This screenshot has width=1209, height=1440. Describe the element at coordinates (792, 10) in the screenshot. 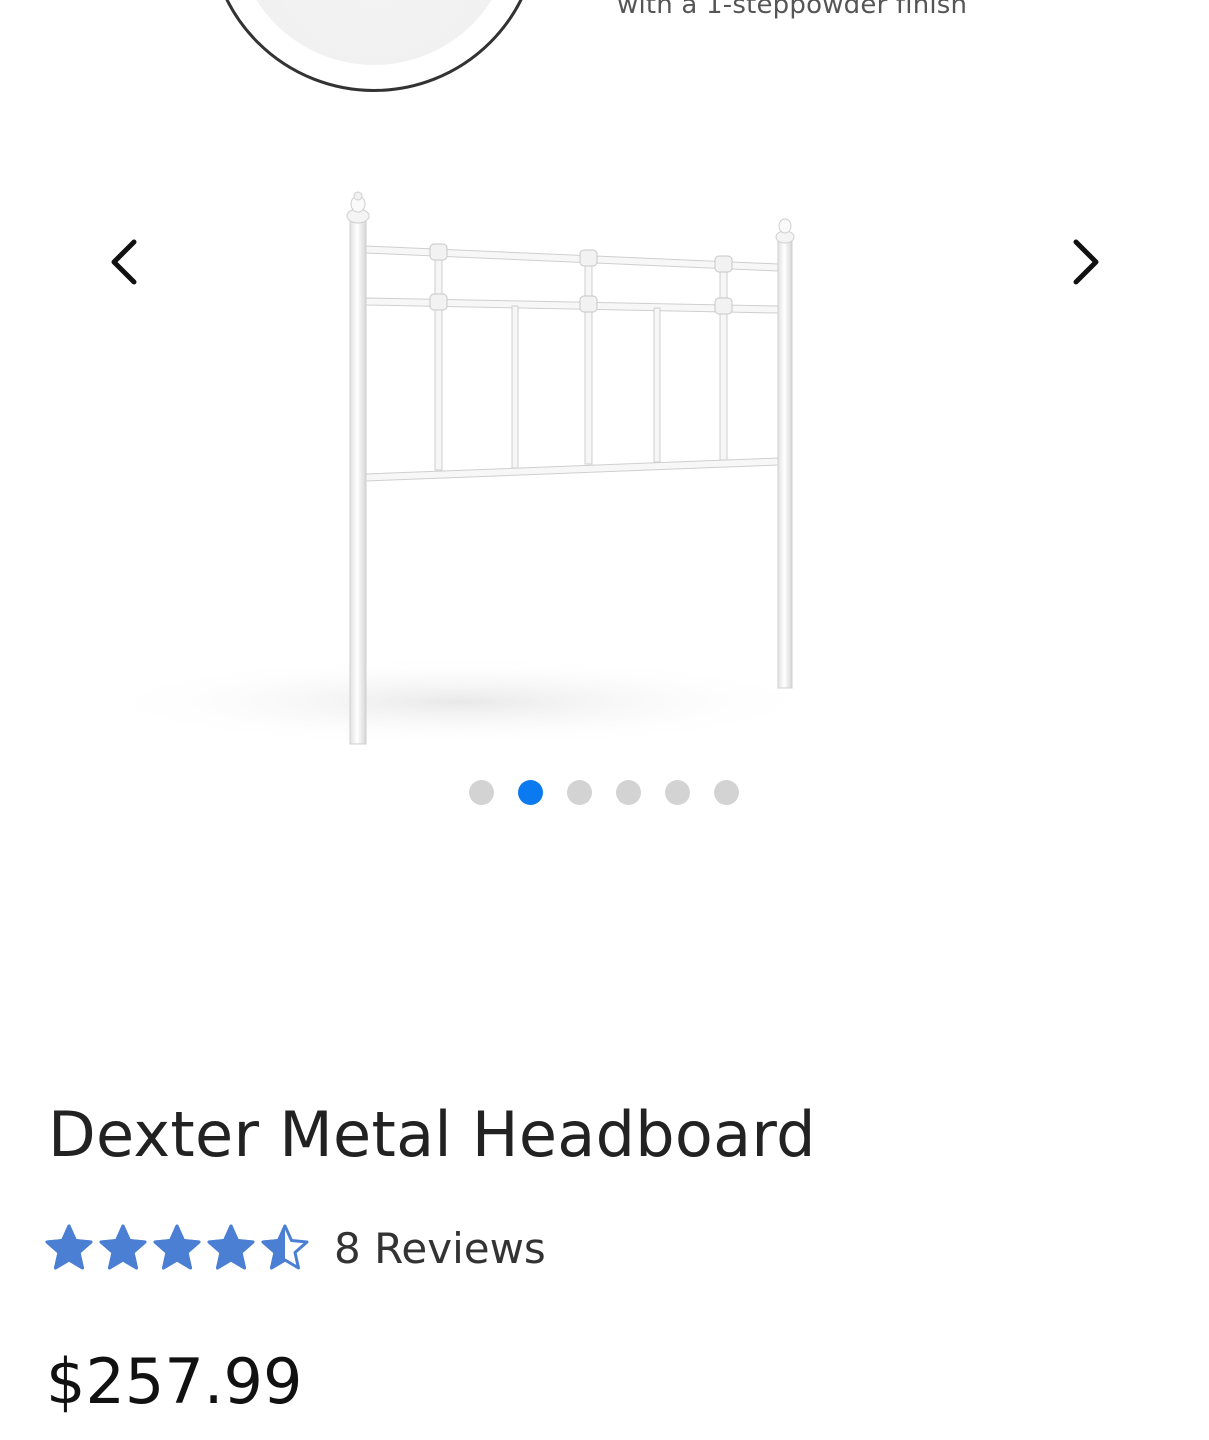

I see `slide-caption: with a 1-steppowder finish` at that location.